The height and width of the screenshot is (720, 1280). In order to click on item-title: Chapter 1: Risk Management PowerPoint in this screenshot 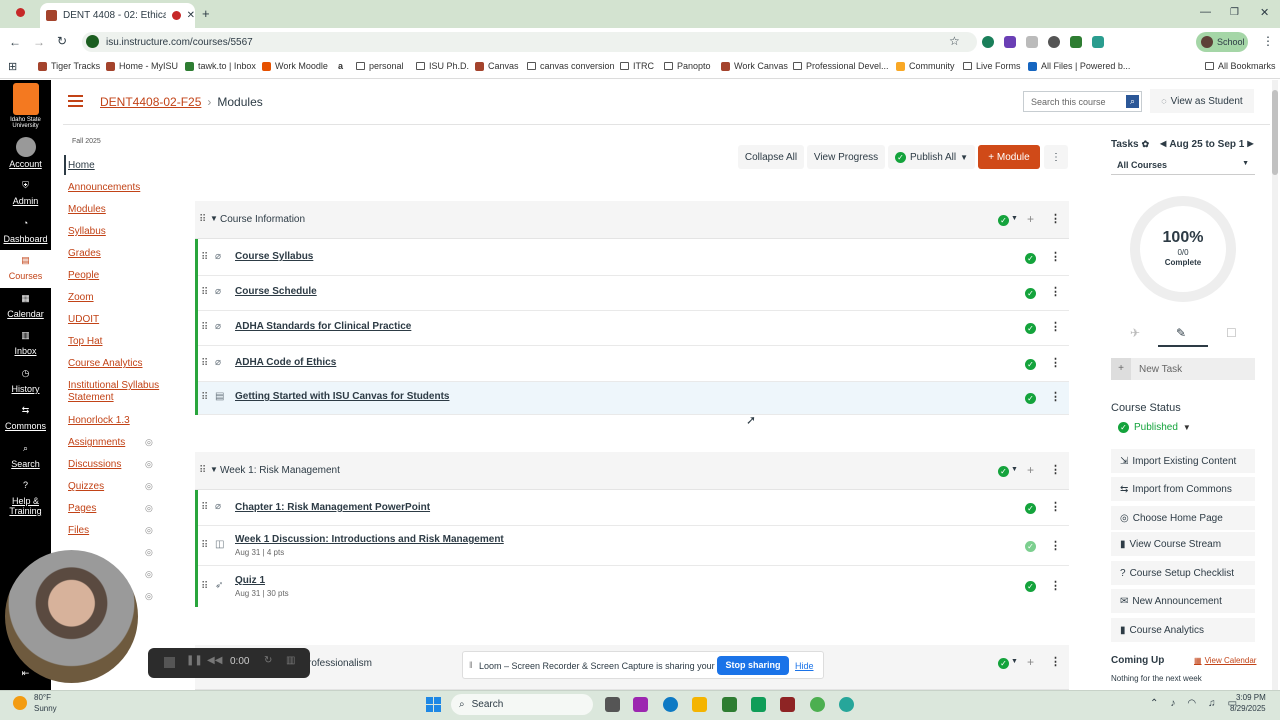, I will do `click(332, 507)`.